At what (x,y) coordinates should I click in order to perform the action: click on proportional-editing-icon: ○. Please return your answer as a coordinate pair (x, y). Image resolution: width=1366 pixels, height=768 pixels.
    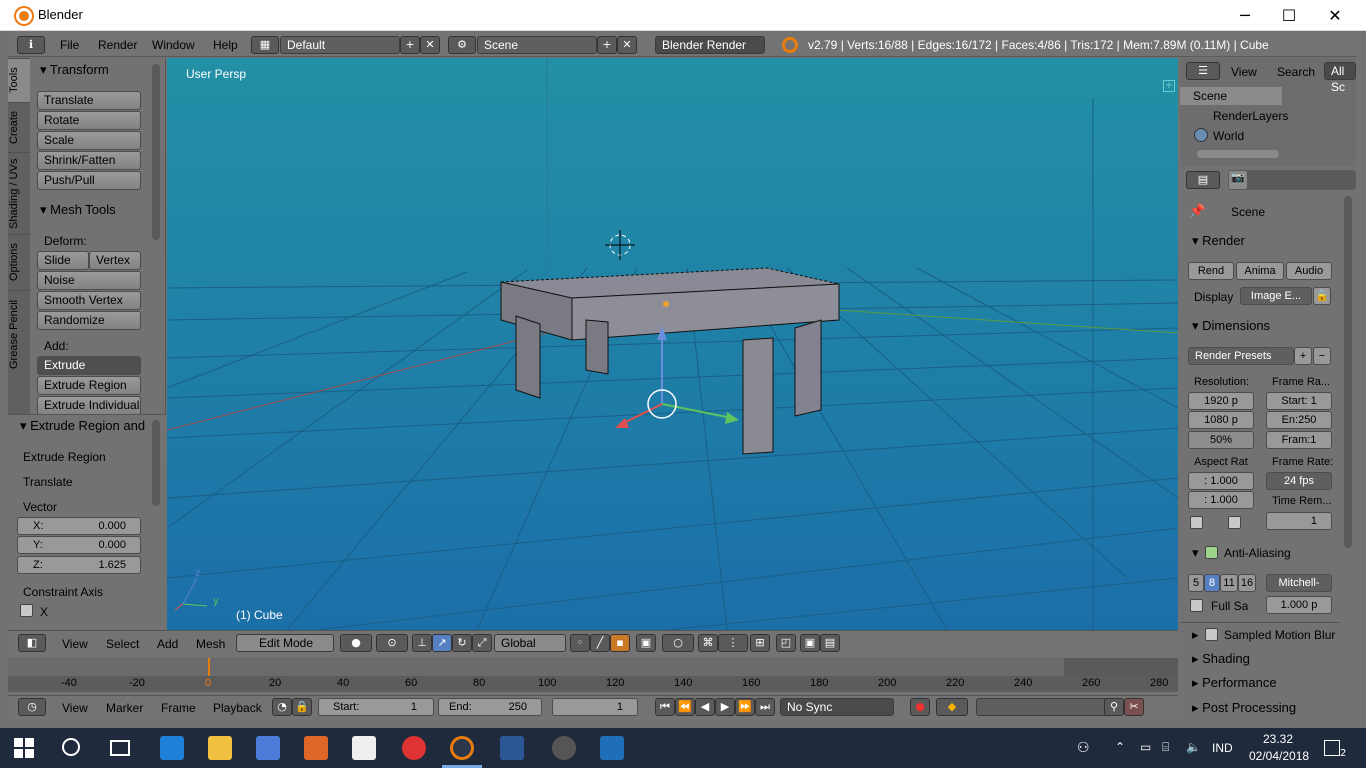
    Looking at the image, I should click on (678, 643).